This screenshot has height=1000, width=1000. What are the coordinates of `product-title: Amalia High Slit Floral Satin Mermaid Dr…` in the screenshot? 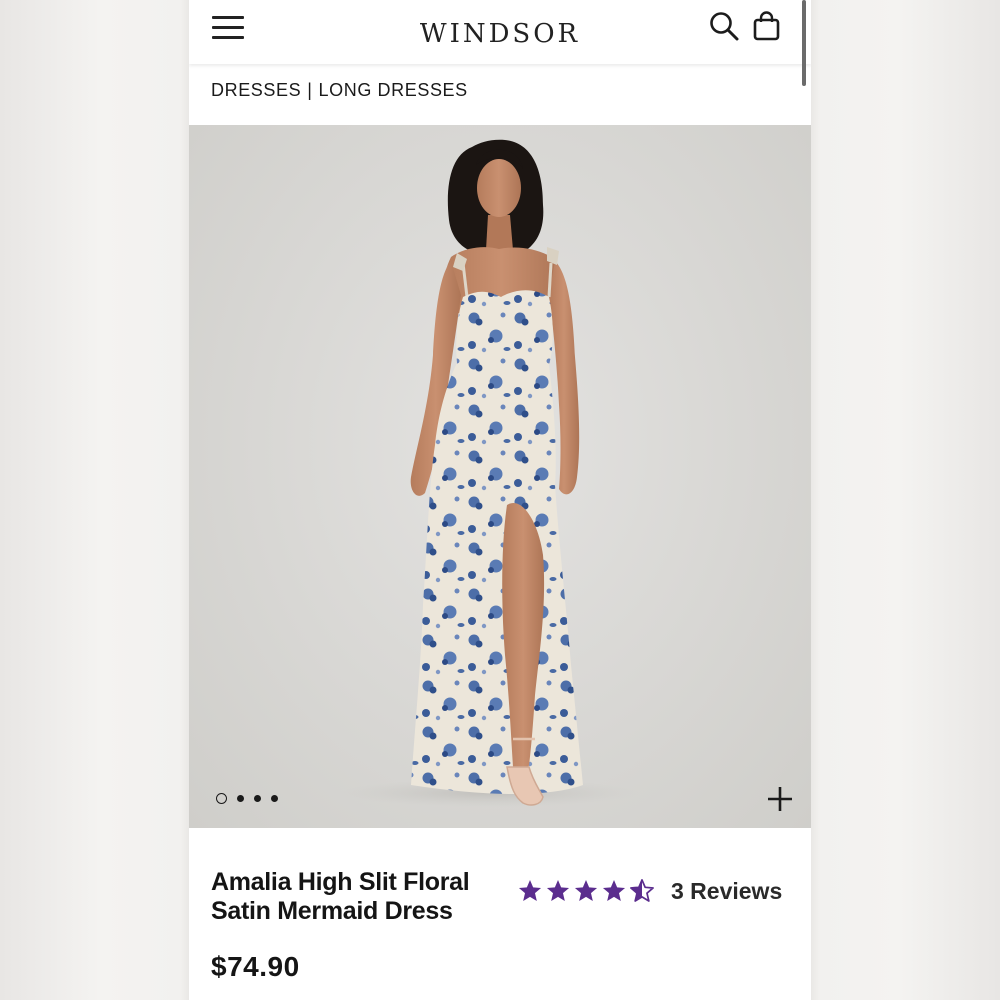 It's located at (340, 896).